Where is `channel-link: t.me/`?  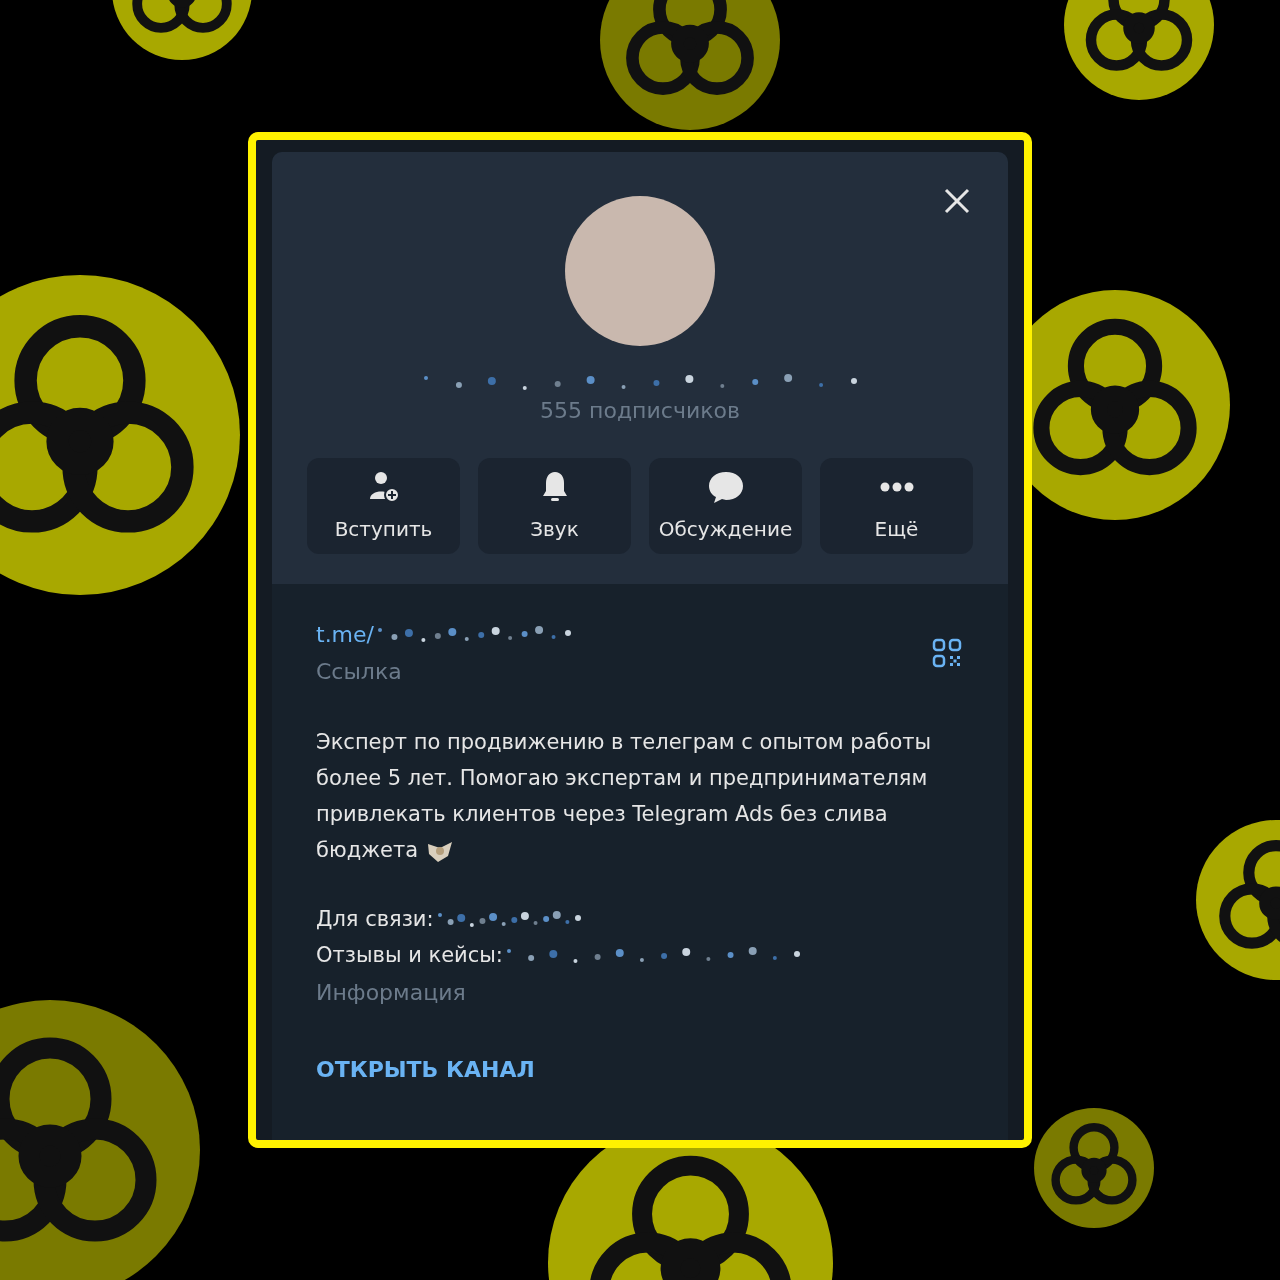 channel-link: t.me/ is located at coordinates (345, 634).